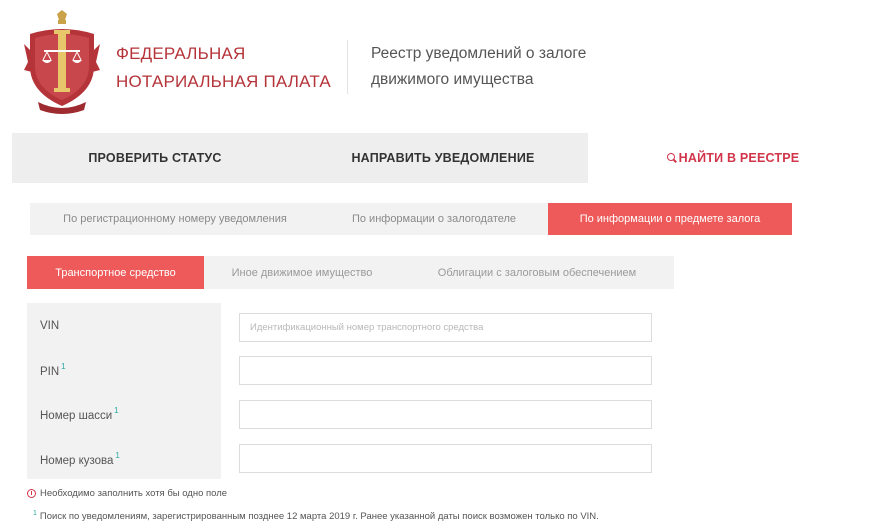  Describe the element at coordinates (445, 370) in the screenshot. I see `pin-input` at that location.